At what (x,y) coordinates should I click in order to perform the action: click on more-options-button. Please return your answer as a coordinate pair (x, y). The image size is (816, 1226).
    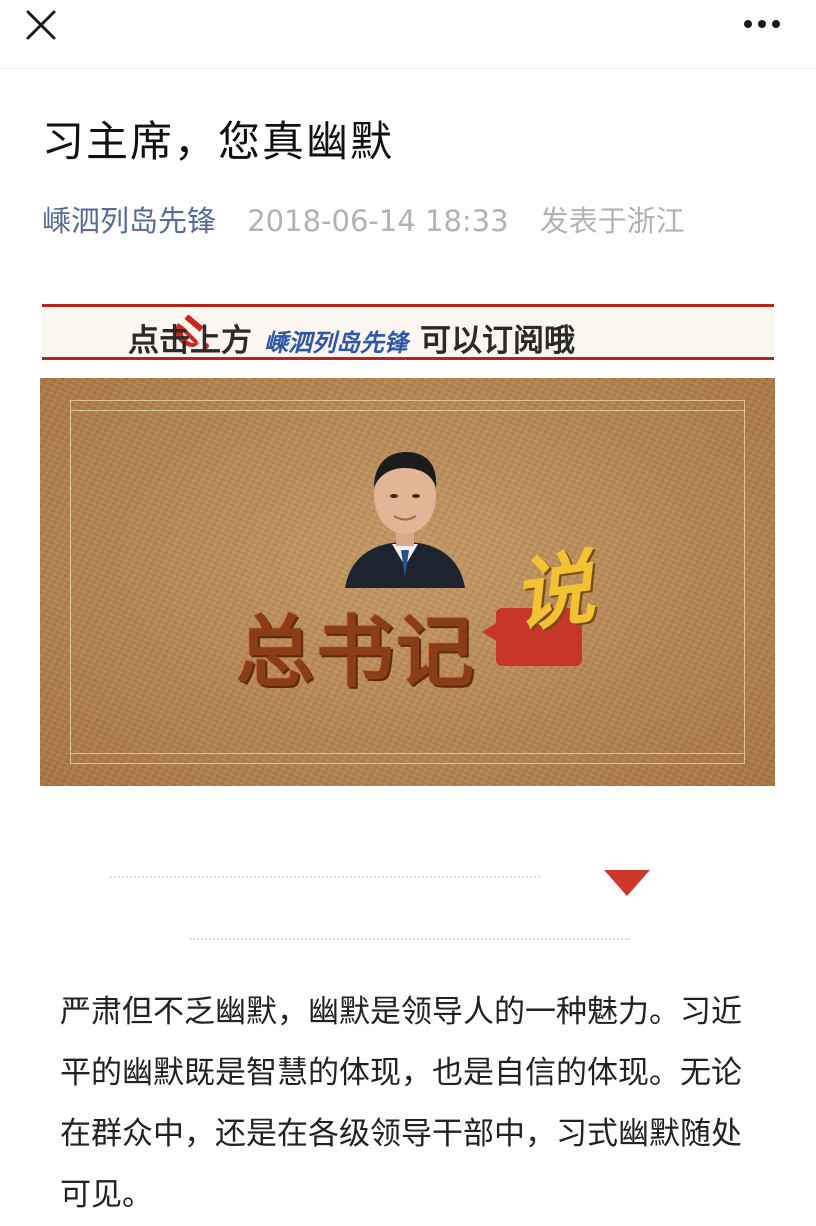
    Looking at the image, I should click on (764, 25).